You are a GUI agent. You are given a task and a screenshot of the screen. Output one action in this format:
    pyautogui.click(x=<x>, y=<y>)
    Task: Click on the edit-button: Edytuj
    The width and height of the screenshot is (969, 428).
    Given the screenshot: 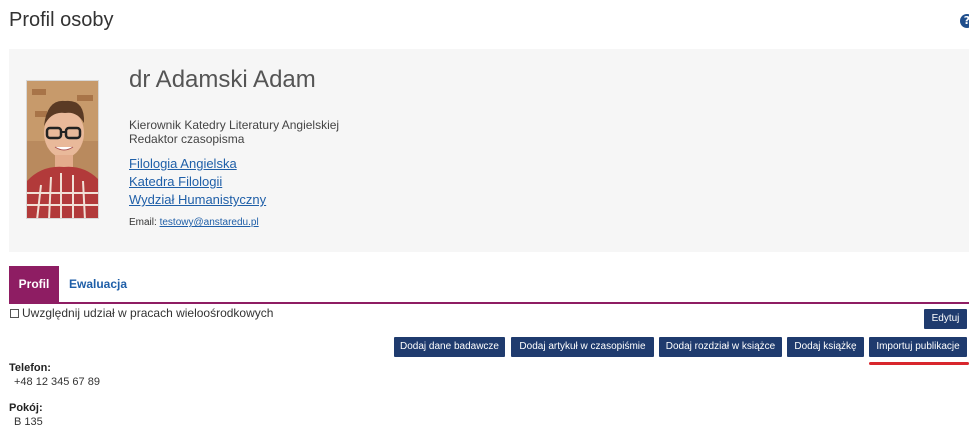 What is the action you would take?
    pyautogui.click(x=945, y=319)
    